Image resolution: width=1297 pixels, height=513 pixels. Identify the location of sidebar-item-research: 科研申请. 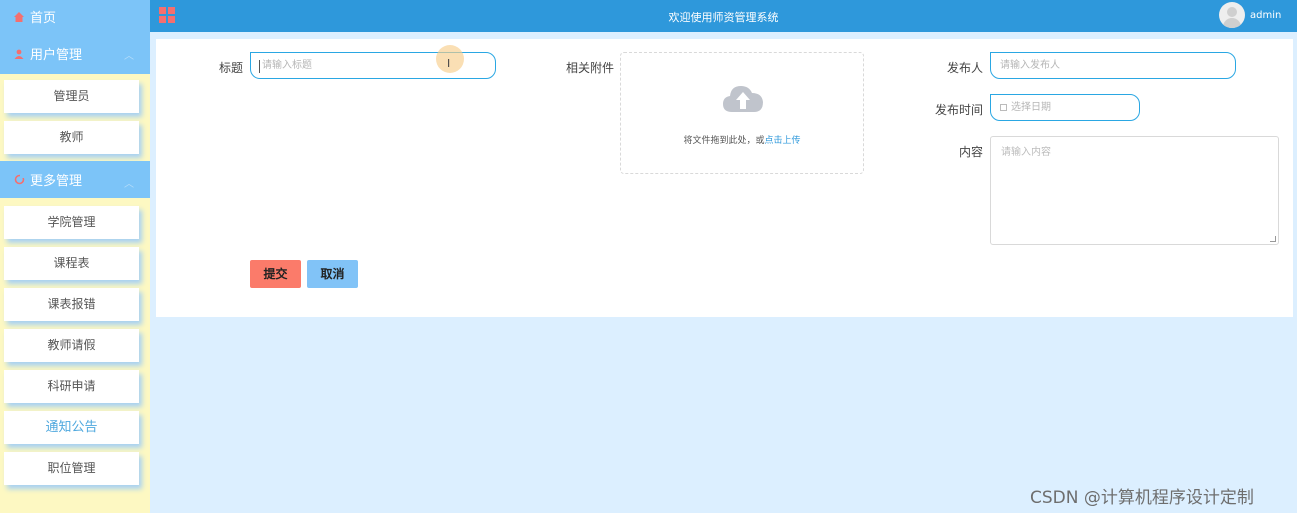
(71, 386).